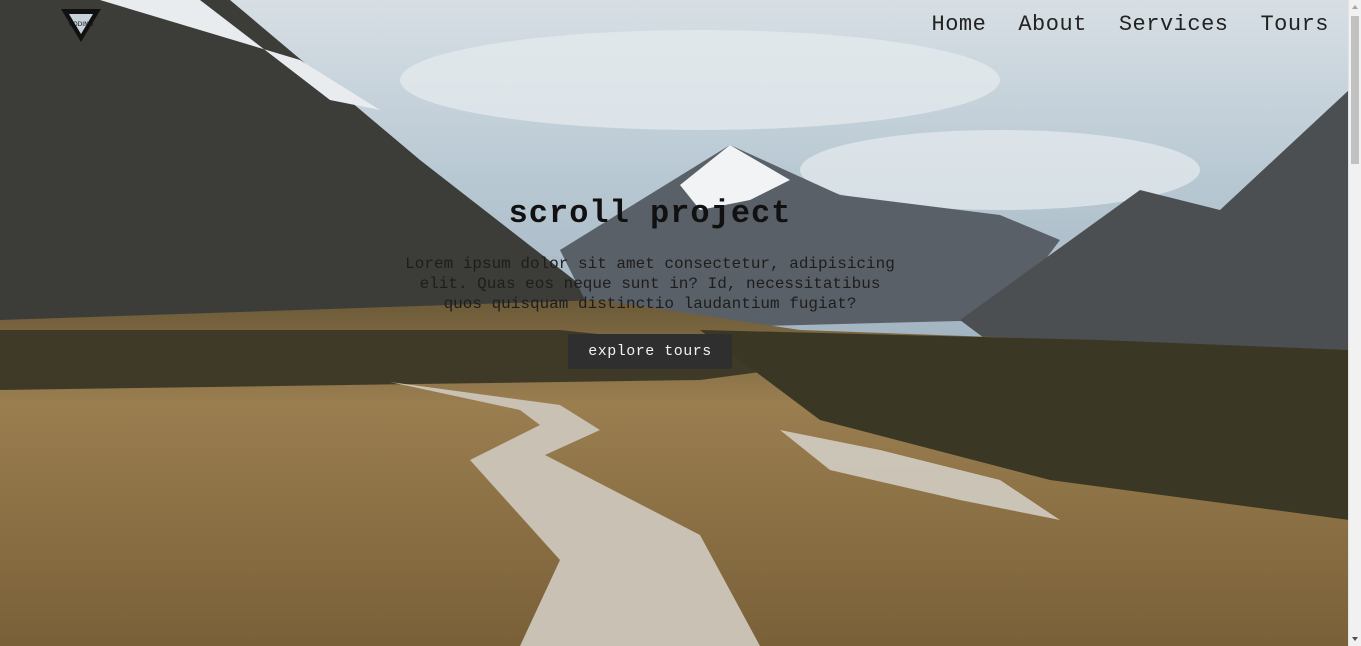 The image size is (1361, 646). I want to click on svg-text: CODING, so click(81, 24).